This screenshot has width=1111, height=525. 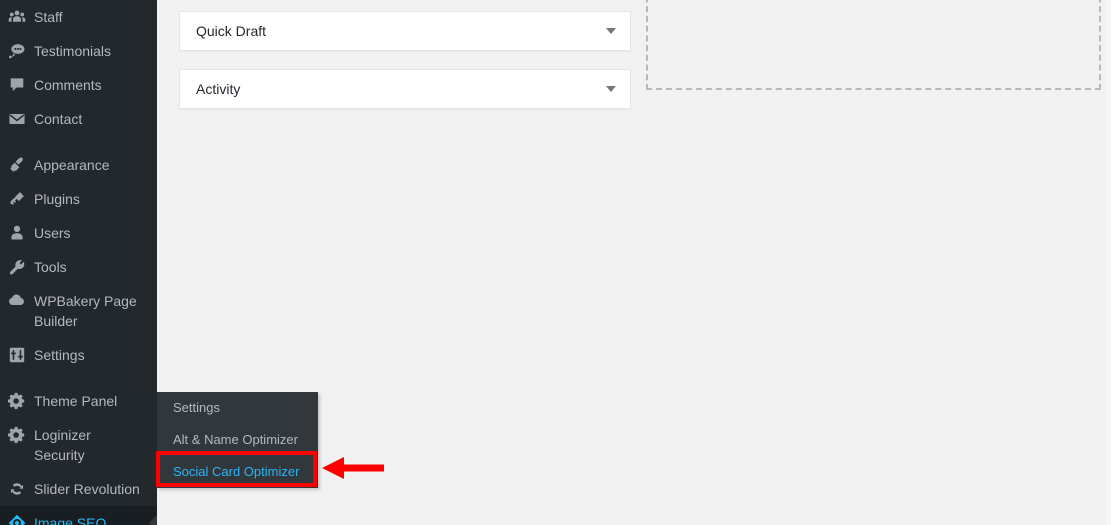 I want to click on sidebar-item-label: Tools, so click(x=50, y=267).